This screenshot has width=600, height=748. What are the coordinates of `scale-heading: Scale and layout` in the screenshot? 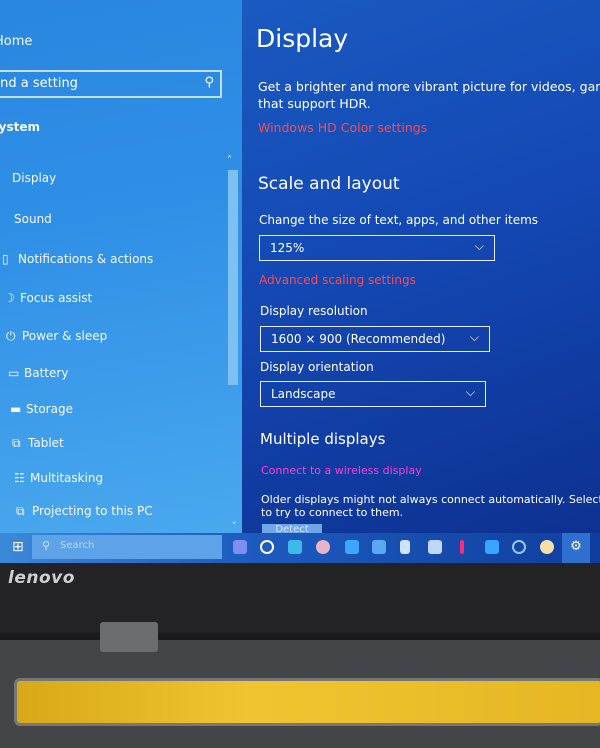 It's located at (329, 184).